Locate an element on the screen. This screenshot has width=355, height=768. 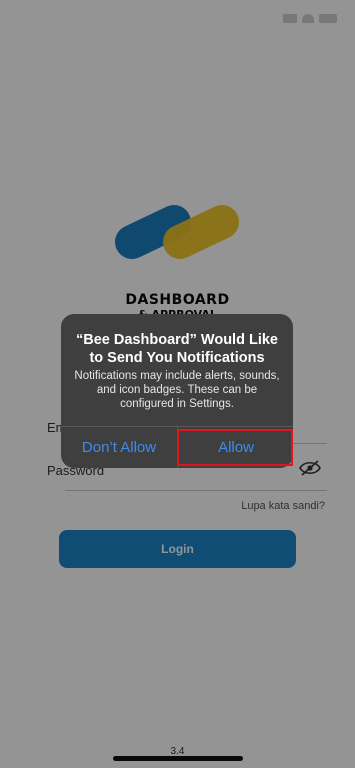
allow-button-highlight is located at coordinates (235, 447).